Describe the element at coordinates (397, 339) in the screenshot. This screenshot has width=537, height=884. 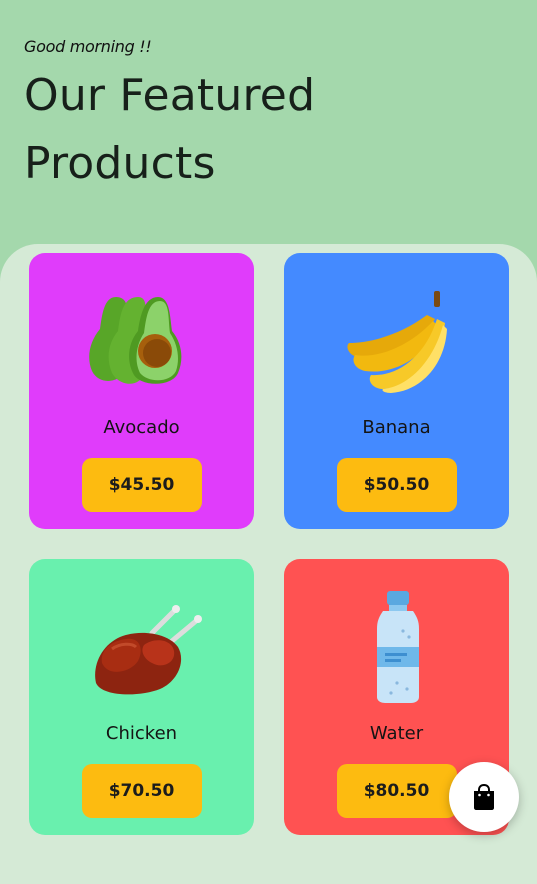
I see `banana-icon` at that location.